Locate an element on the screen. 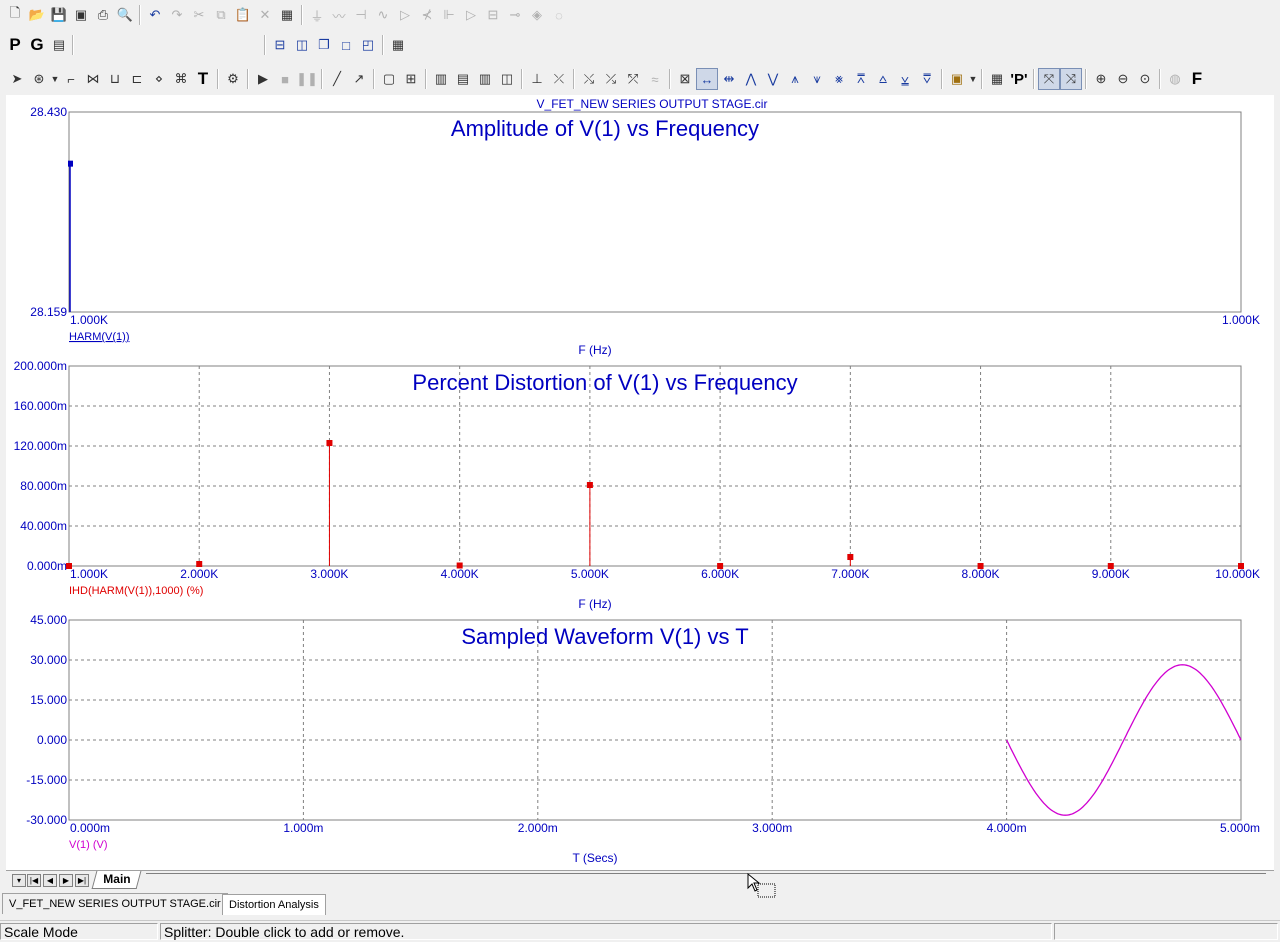 Image resolution: width=1280 pixels, height=942 pixels. flag-icon: ⊏ is located at coordinates (137, 79).